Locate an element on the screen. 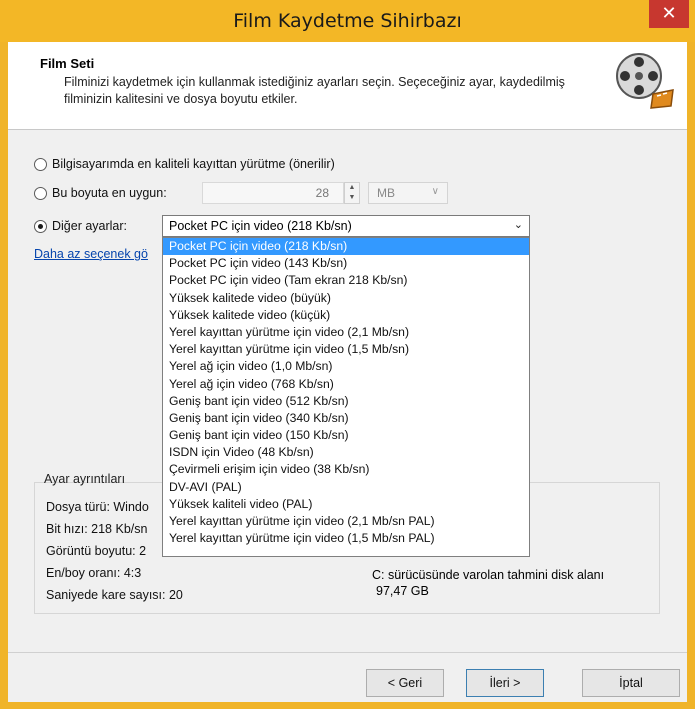  best-fit-label: Bu boyuta en uygun: is located at coordinates (109, 193).